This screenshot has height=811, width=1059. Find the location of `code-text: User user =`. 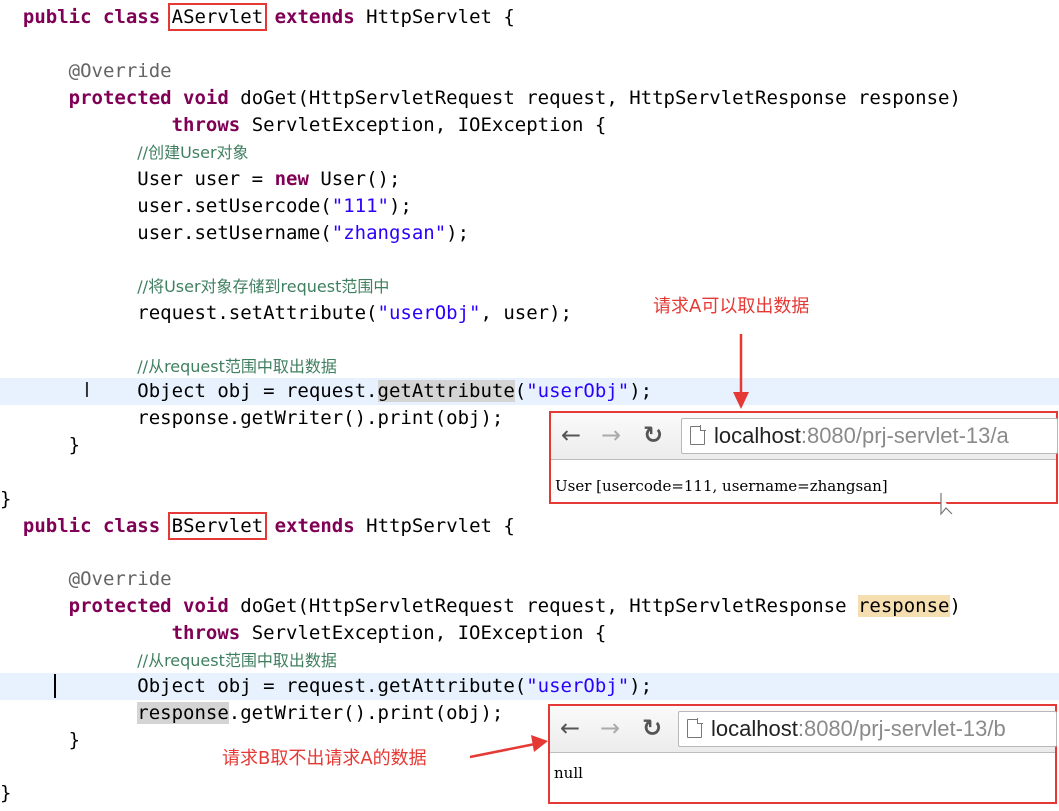

code-text: User user = is located at coordinates (206, 179).